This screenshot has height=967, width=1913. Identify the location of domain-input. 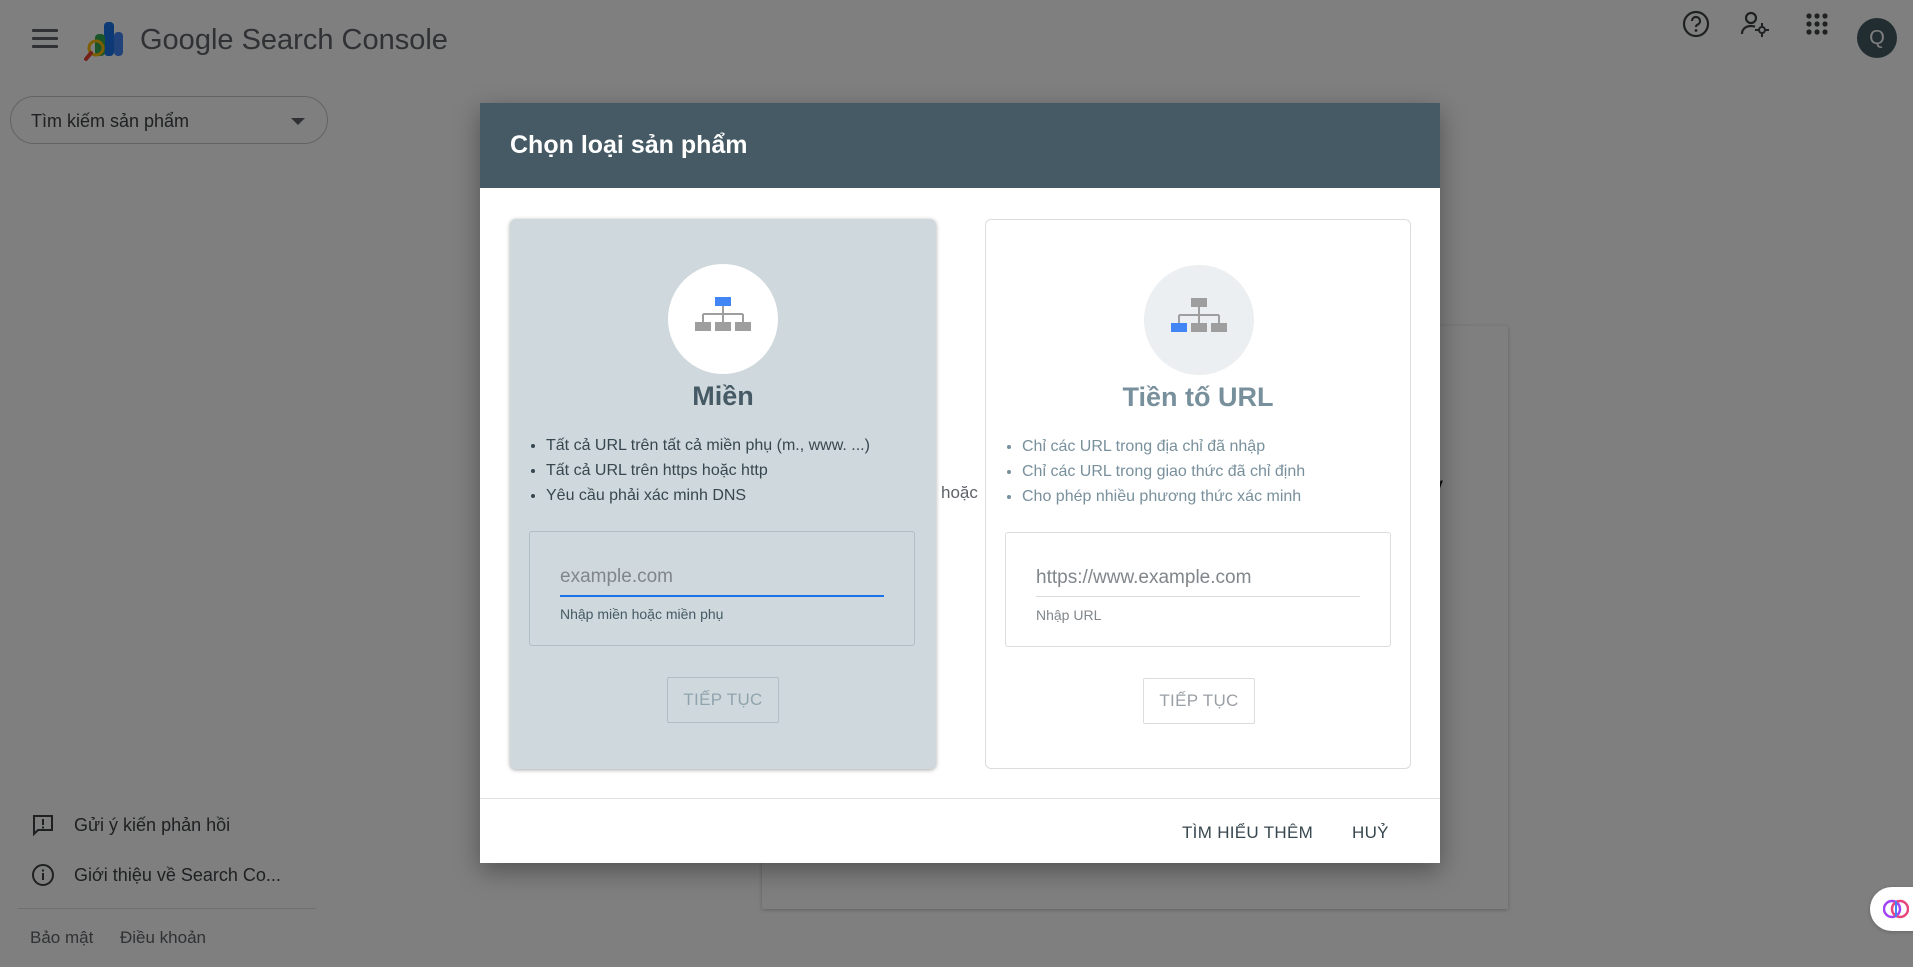
(722, 577).